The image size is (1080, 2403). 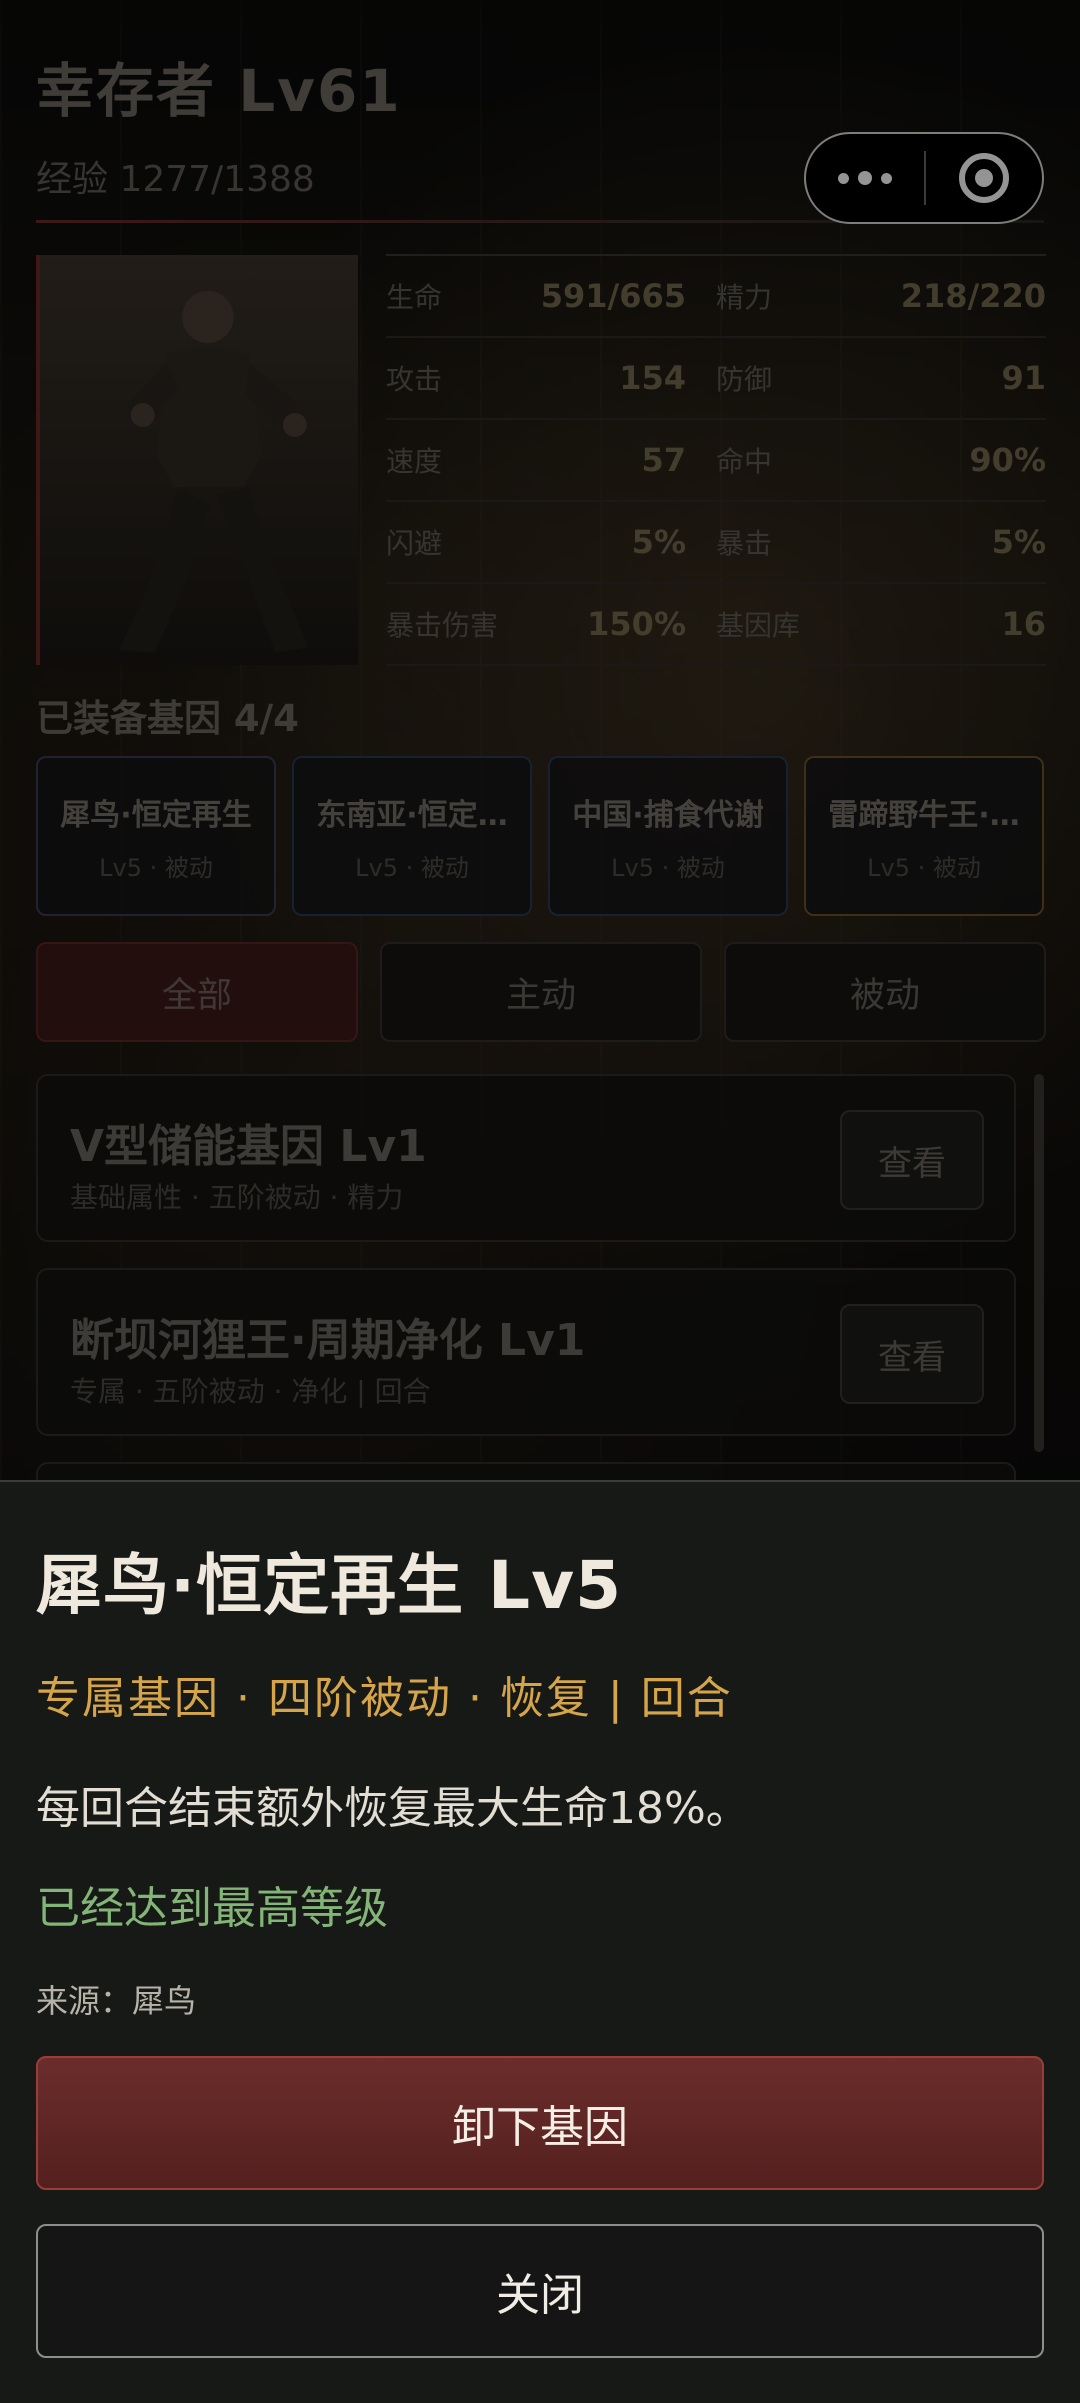 What do you see at coordinates (540, 2123) in the screenshot?
I see `unequip-gene-button: 卸下基因` at bounding box center [540, 2123].